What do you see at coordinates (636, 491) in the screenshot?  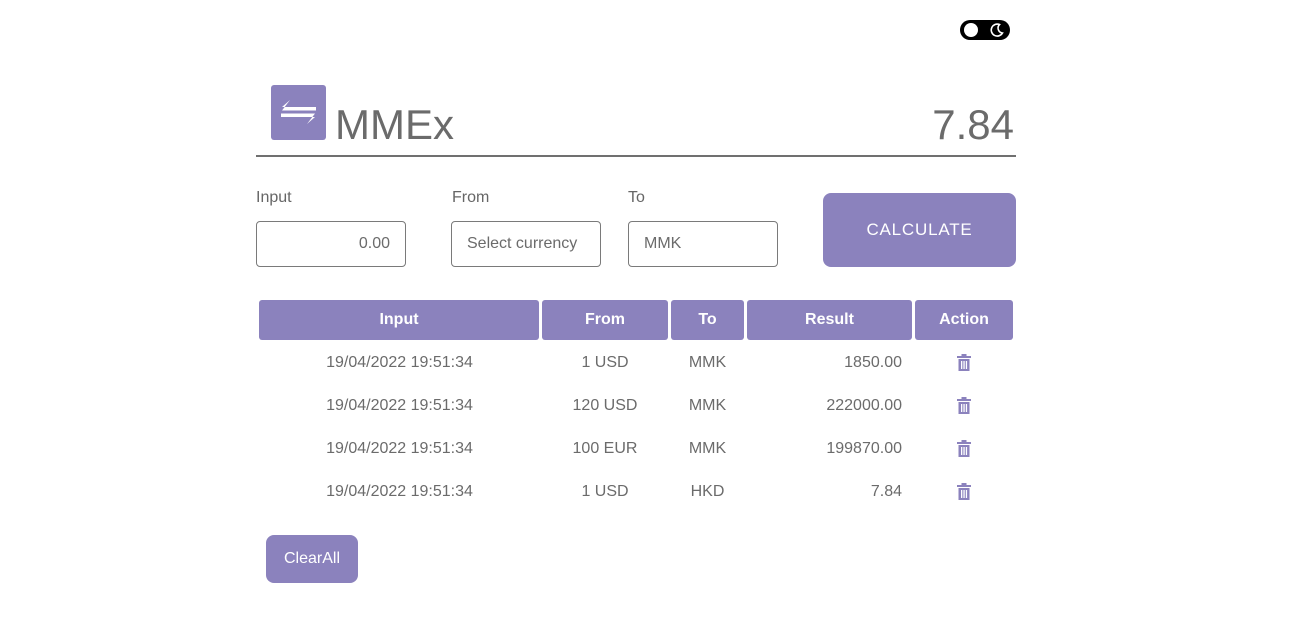 I see `table-row: 19/04/2022 19:51:34 1 USD HKD 7.84` at bounding box center [636, 491].